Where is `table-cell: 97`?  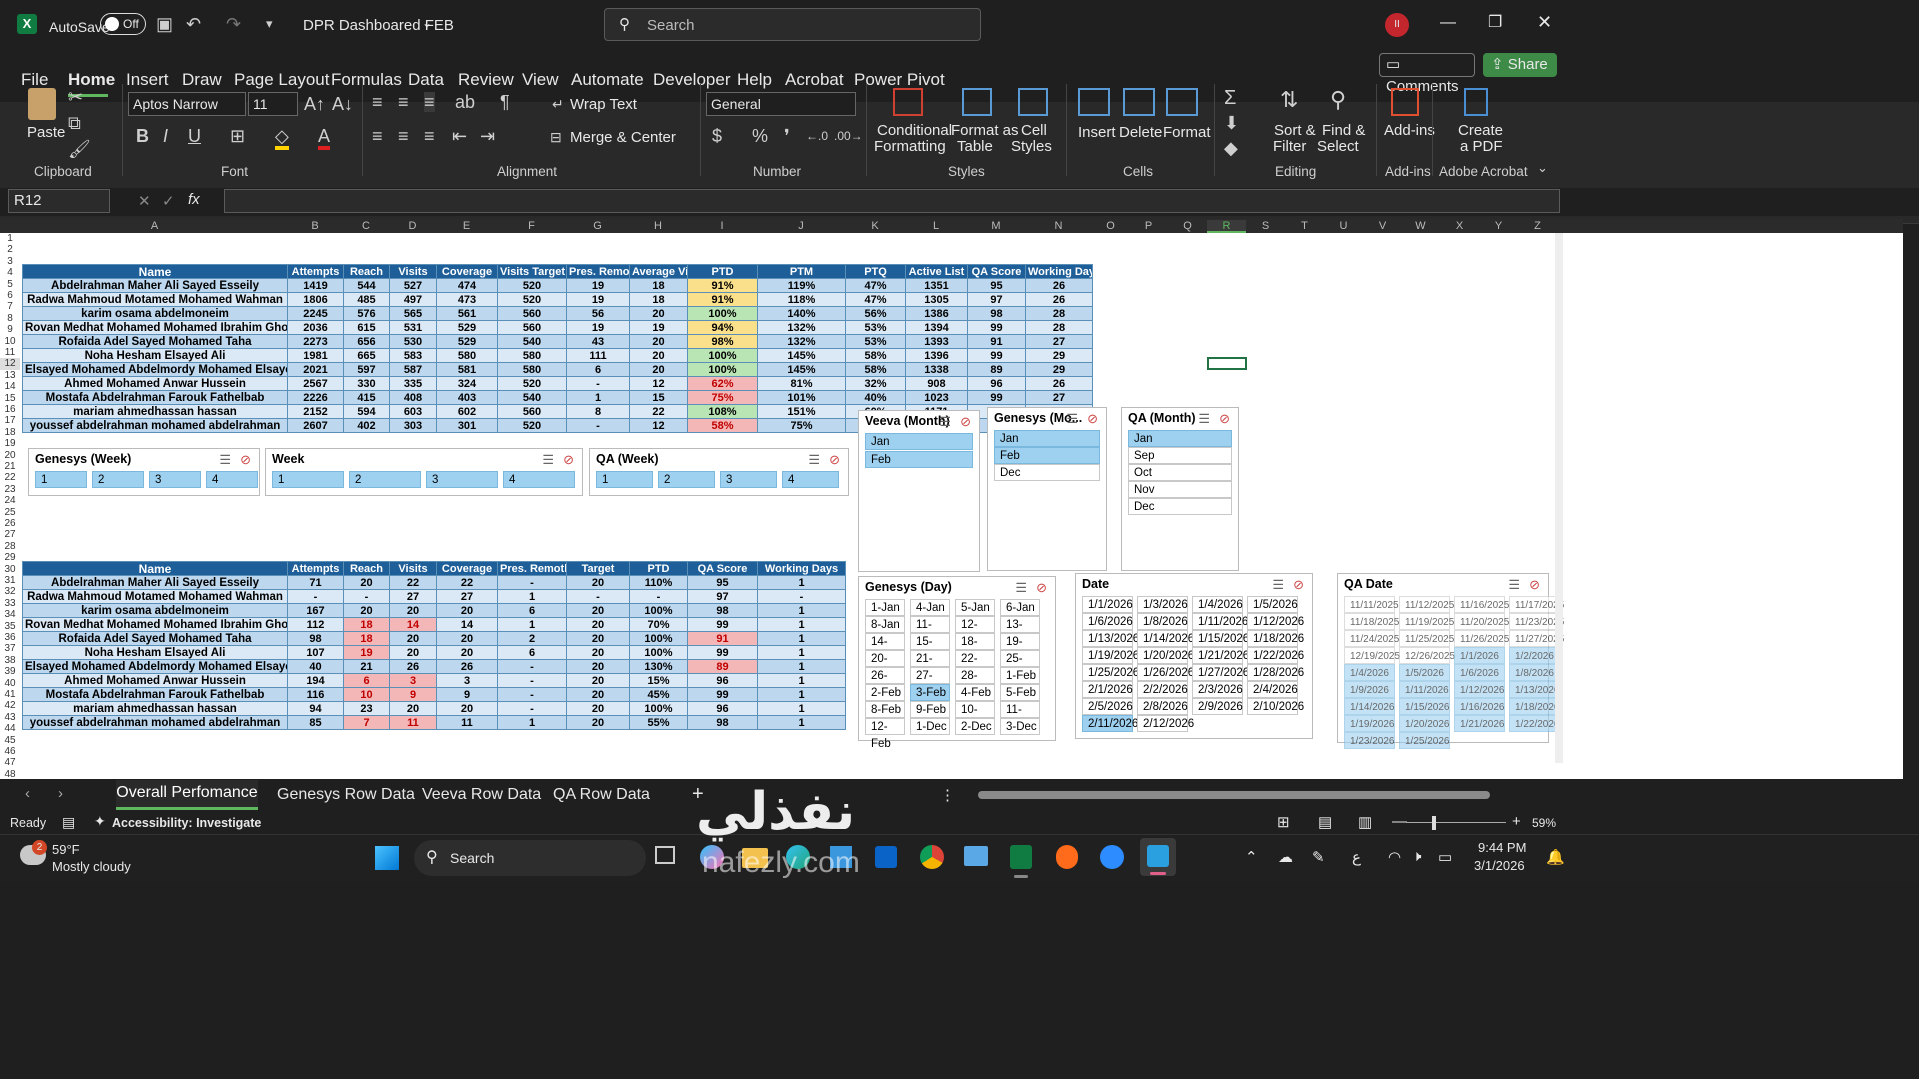 table-cell: 97 is located at coordinates (996, 299).